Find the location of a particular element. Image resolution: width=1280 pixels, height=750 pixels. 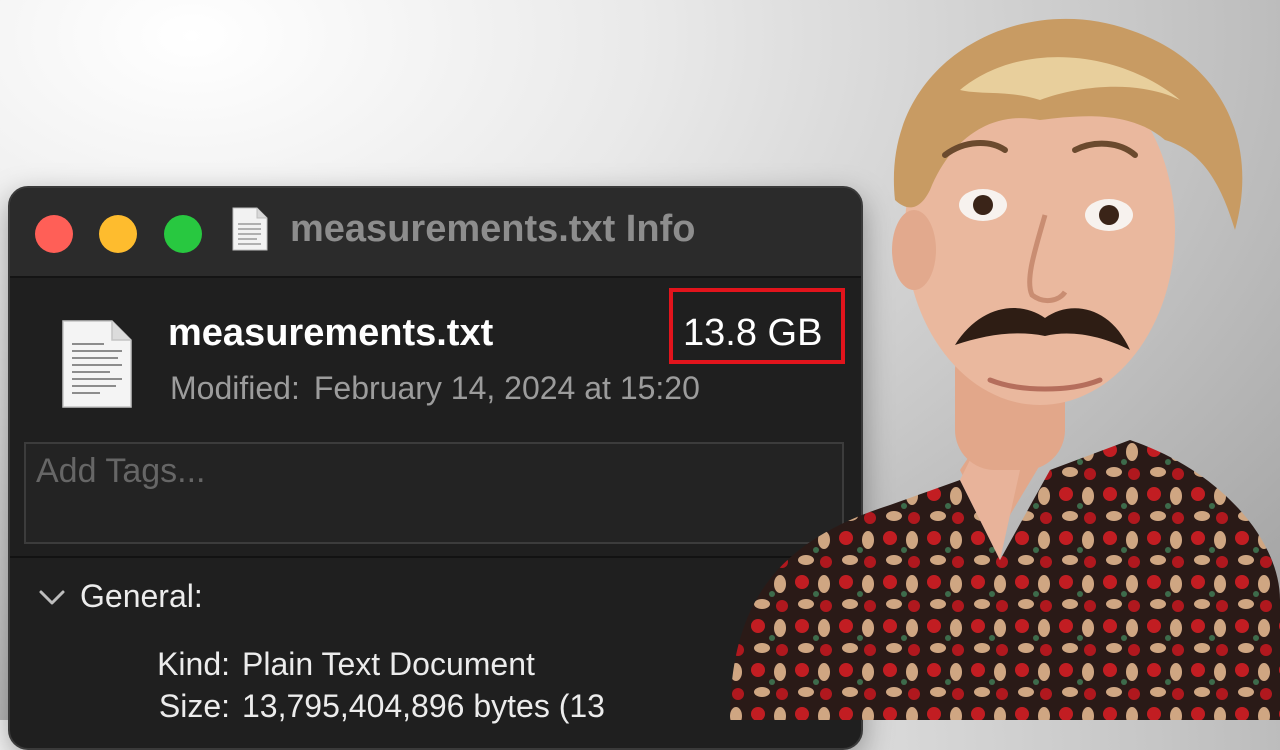

document-icon is located at coordinates (250, 229).